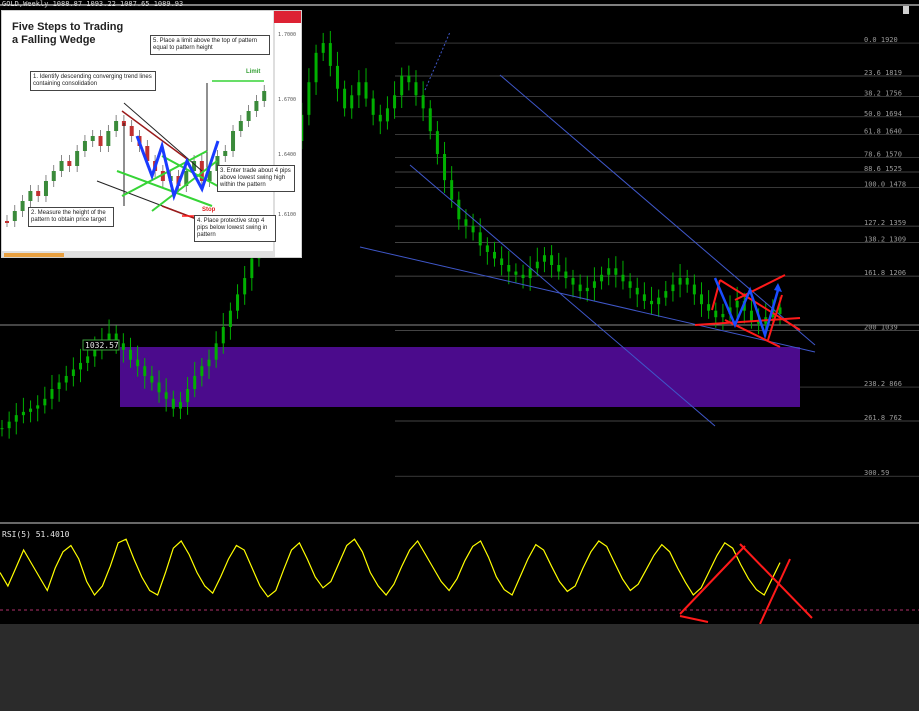  I want to click on inset-bottom-accent, so click(34, 255).